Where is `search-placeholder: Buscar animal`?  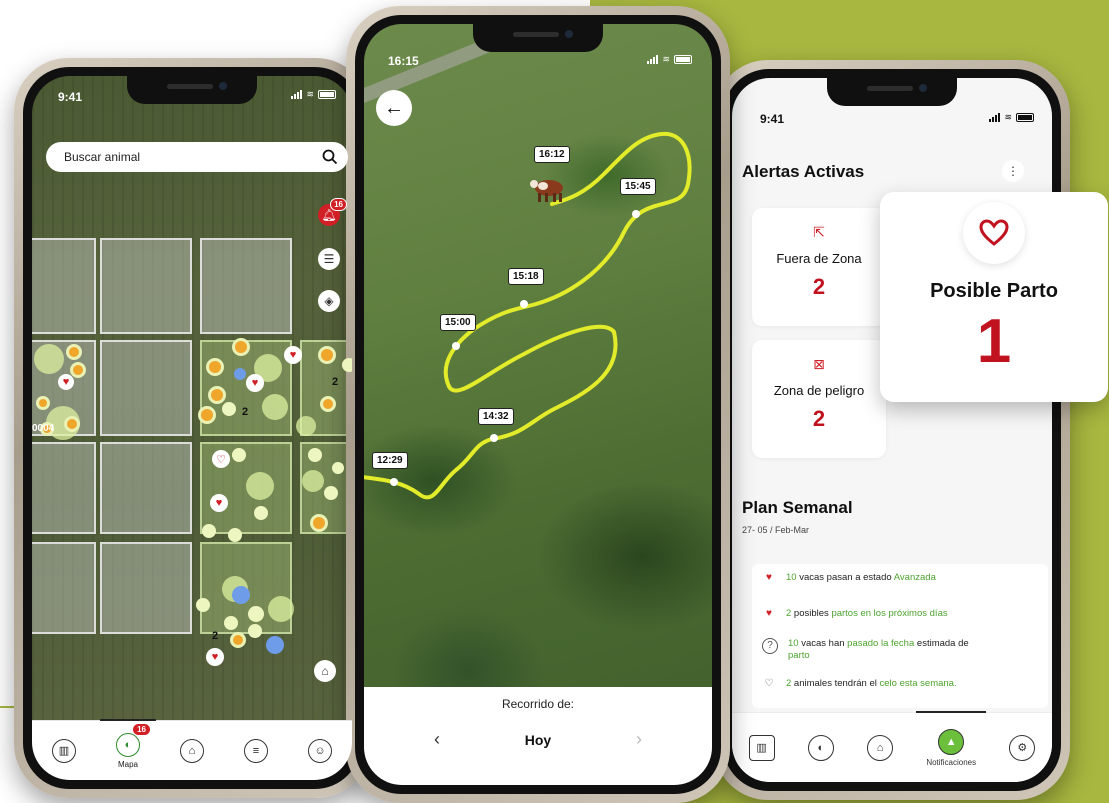 search-placeholder: Buscar animal is located at coordinates (102, 157).